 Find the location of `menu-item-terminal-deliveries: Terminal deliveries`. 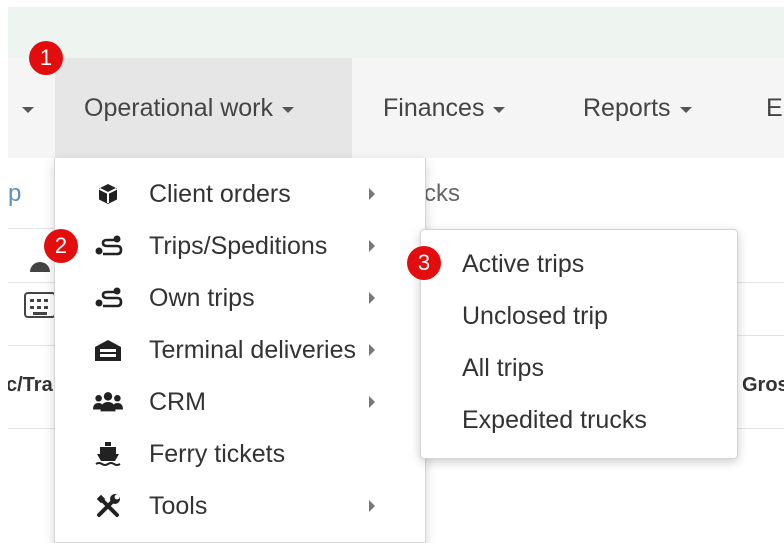

menu-item-terminal-deliveries: Terminal deliveries is located at coordinates (240, 350).